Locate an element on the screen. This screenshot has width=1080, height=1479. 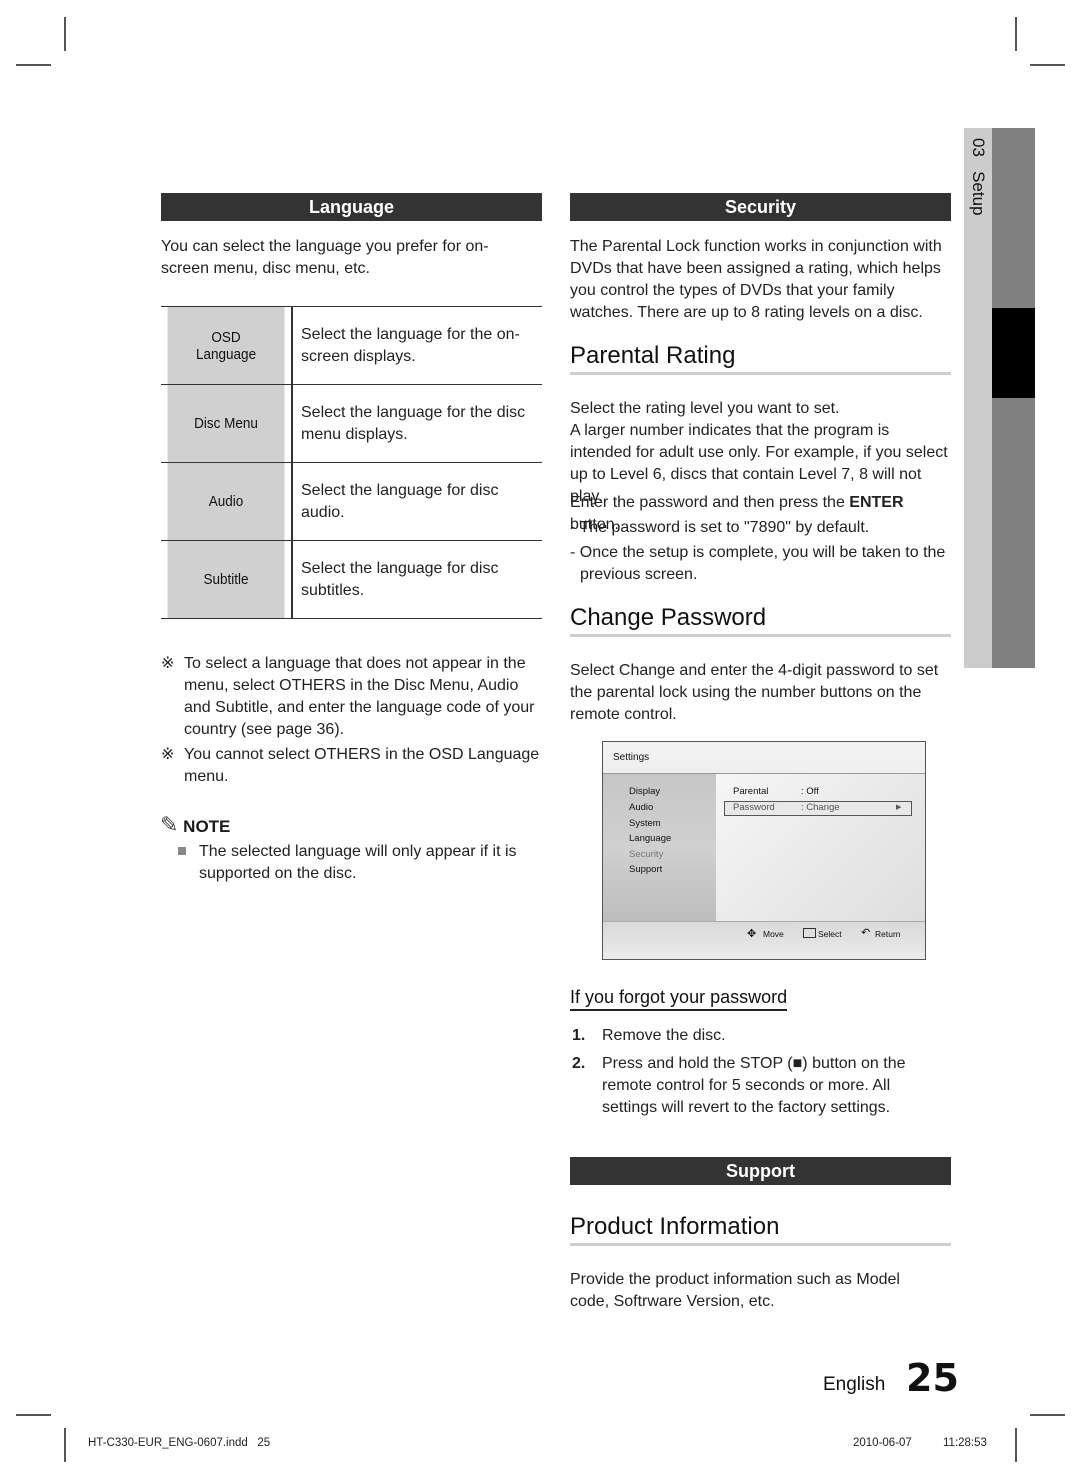
table-key: Audio is located at coordinates (227, 501).